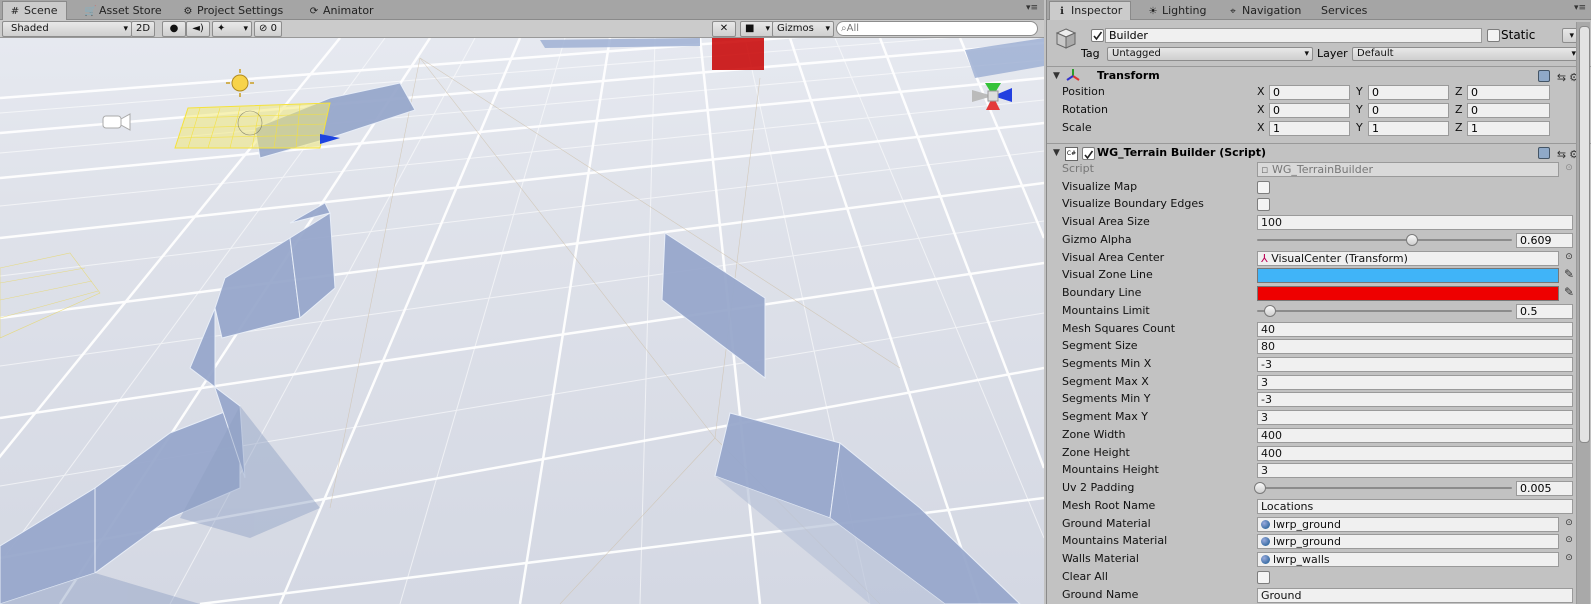  I want to click on segment-max-x-input: 3, so click(1415, 382).